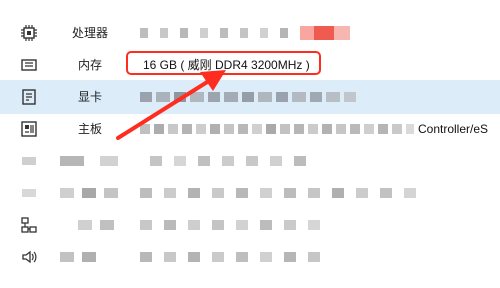 This screenshot has width=500, height=288. What do you see at coordinates (89, 97) in the screenshot?
I see `row-label: 显卡` at bounding box center [89, 97].